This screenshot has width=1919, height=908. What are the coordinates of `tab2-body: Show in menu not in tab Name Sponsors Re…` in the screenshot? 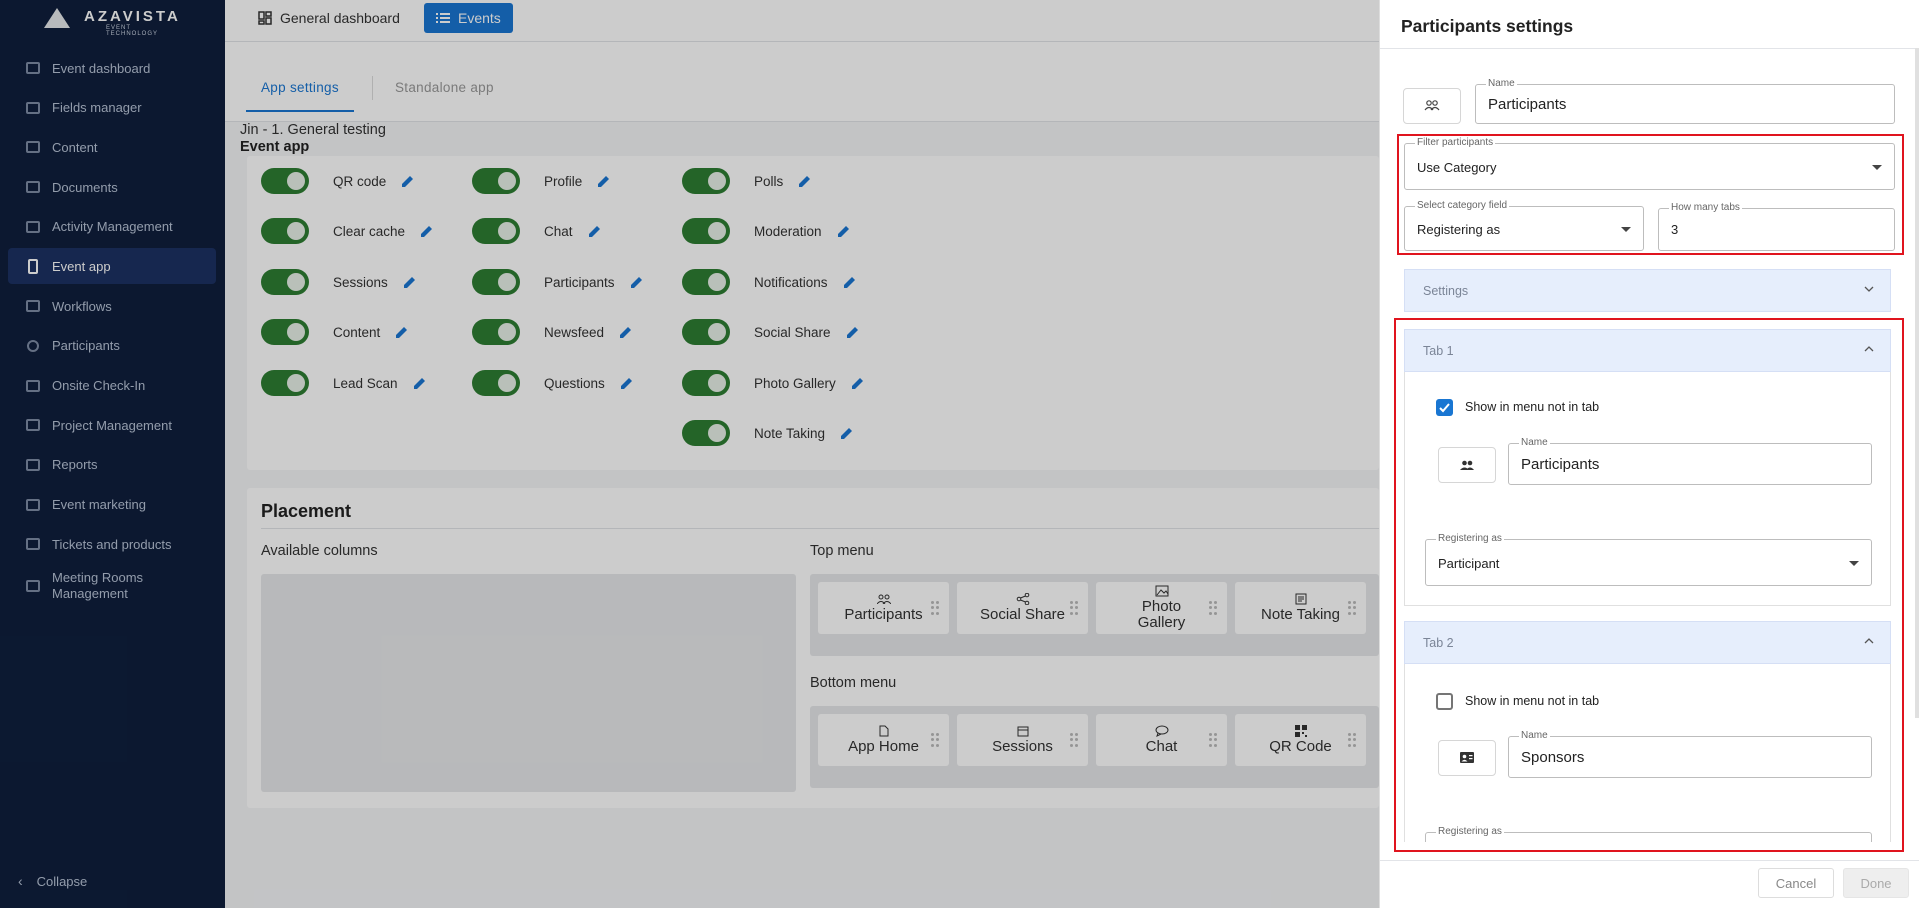 It's located at (1647, 753).